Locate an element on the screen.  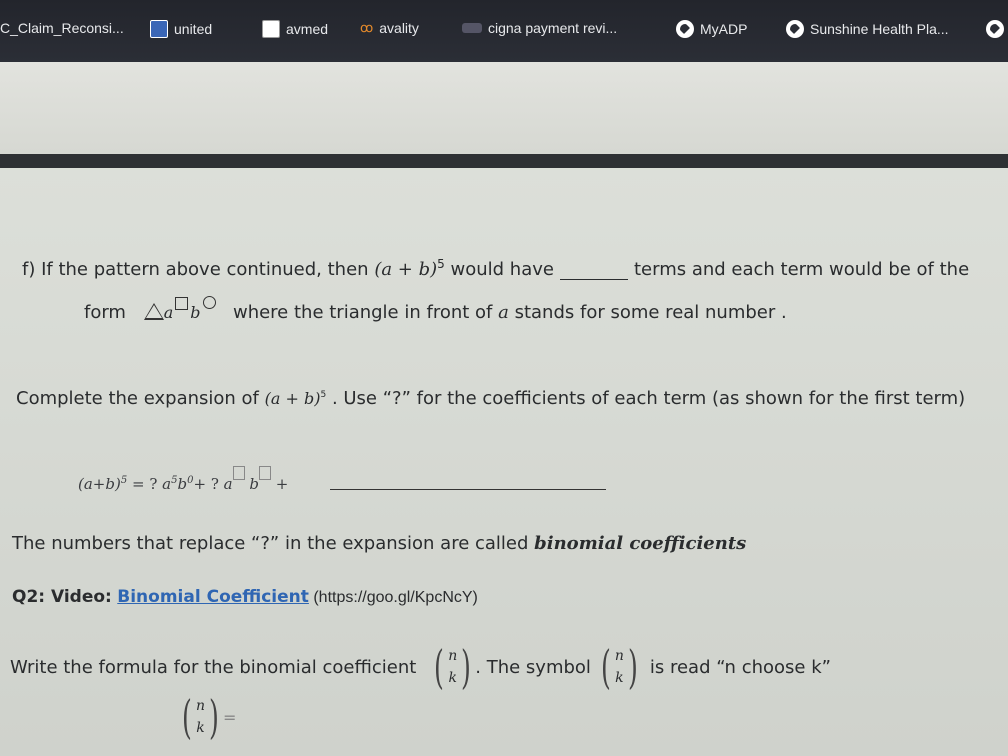
question-f-text: terms and each term would be of the is located at coordinates (801, 269).